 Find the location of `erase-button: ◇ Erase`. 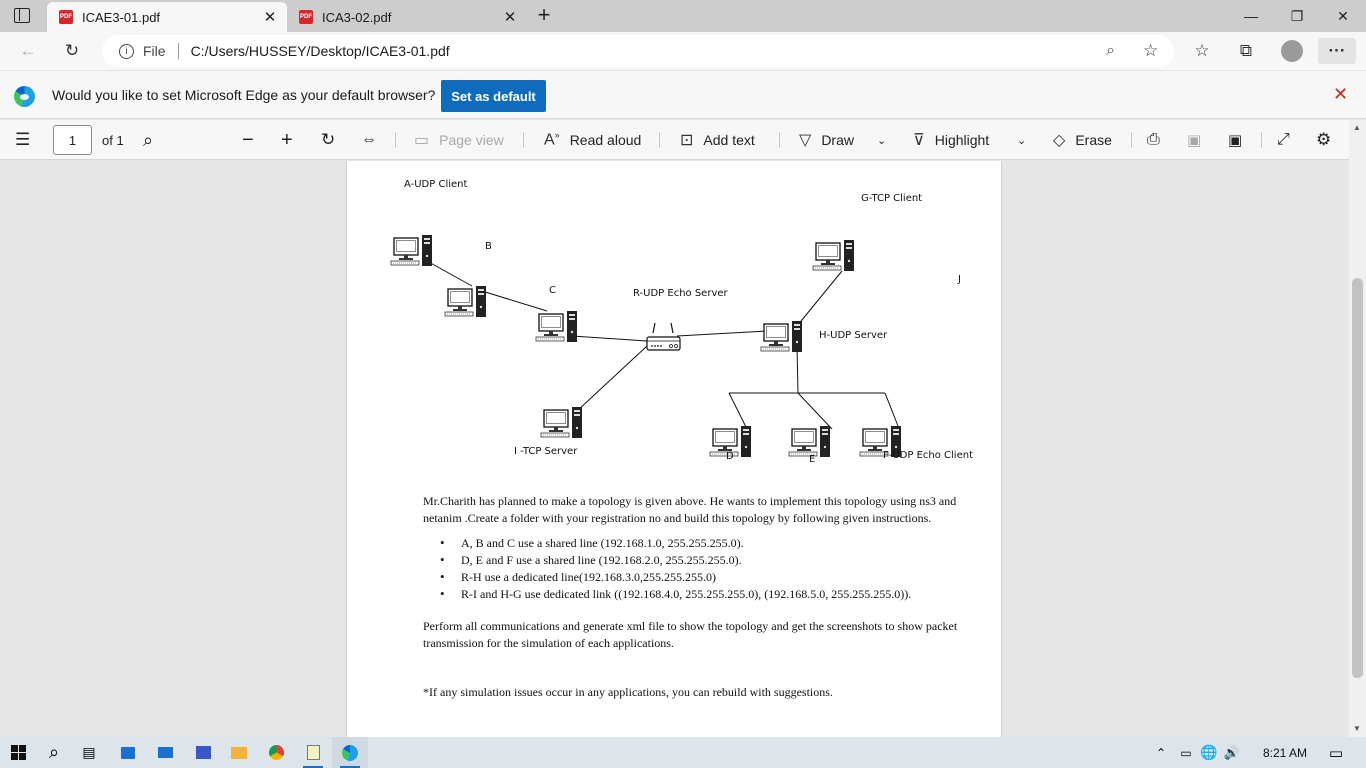

erase-button: ◇ Erase is located at coordinates (1082, 140).